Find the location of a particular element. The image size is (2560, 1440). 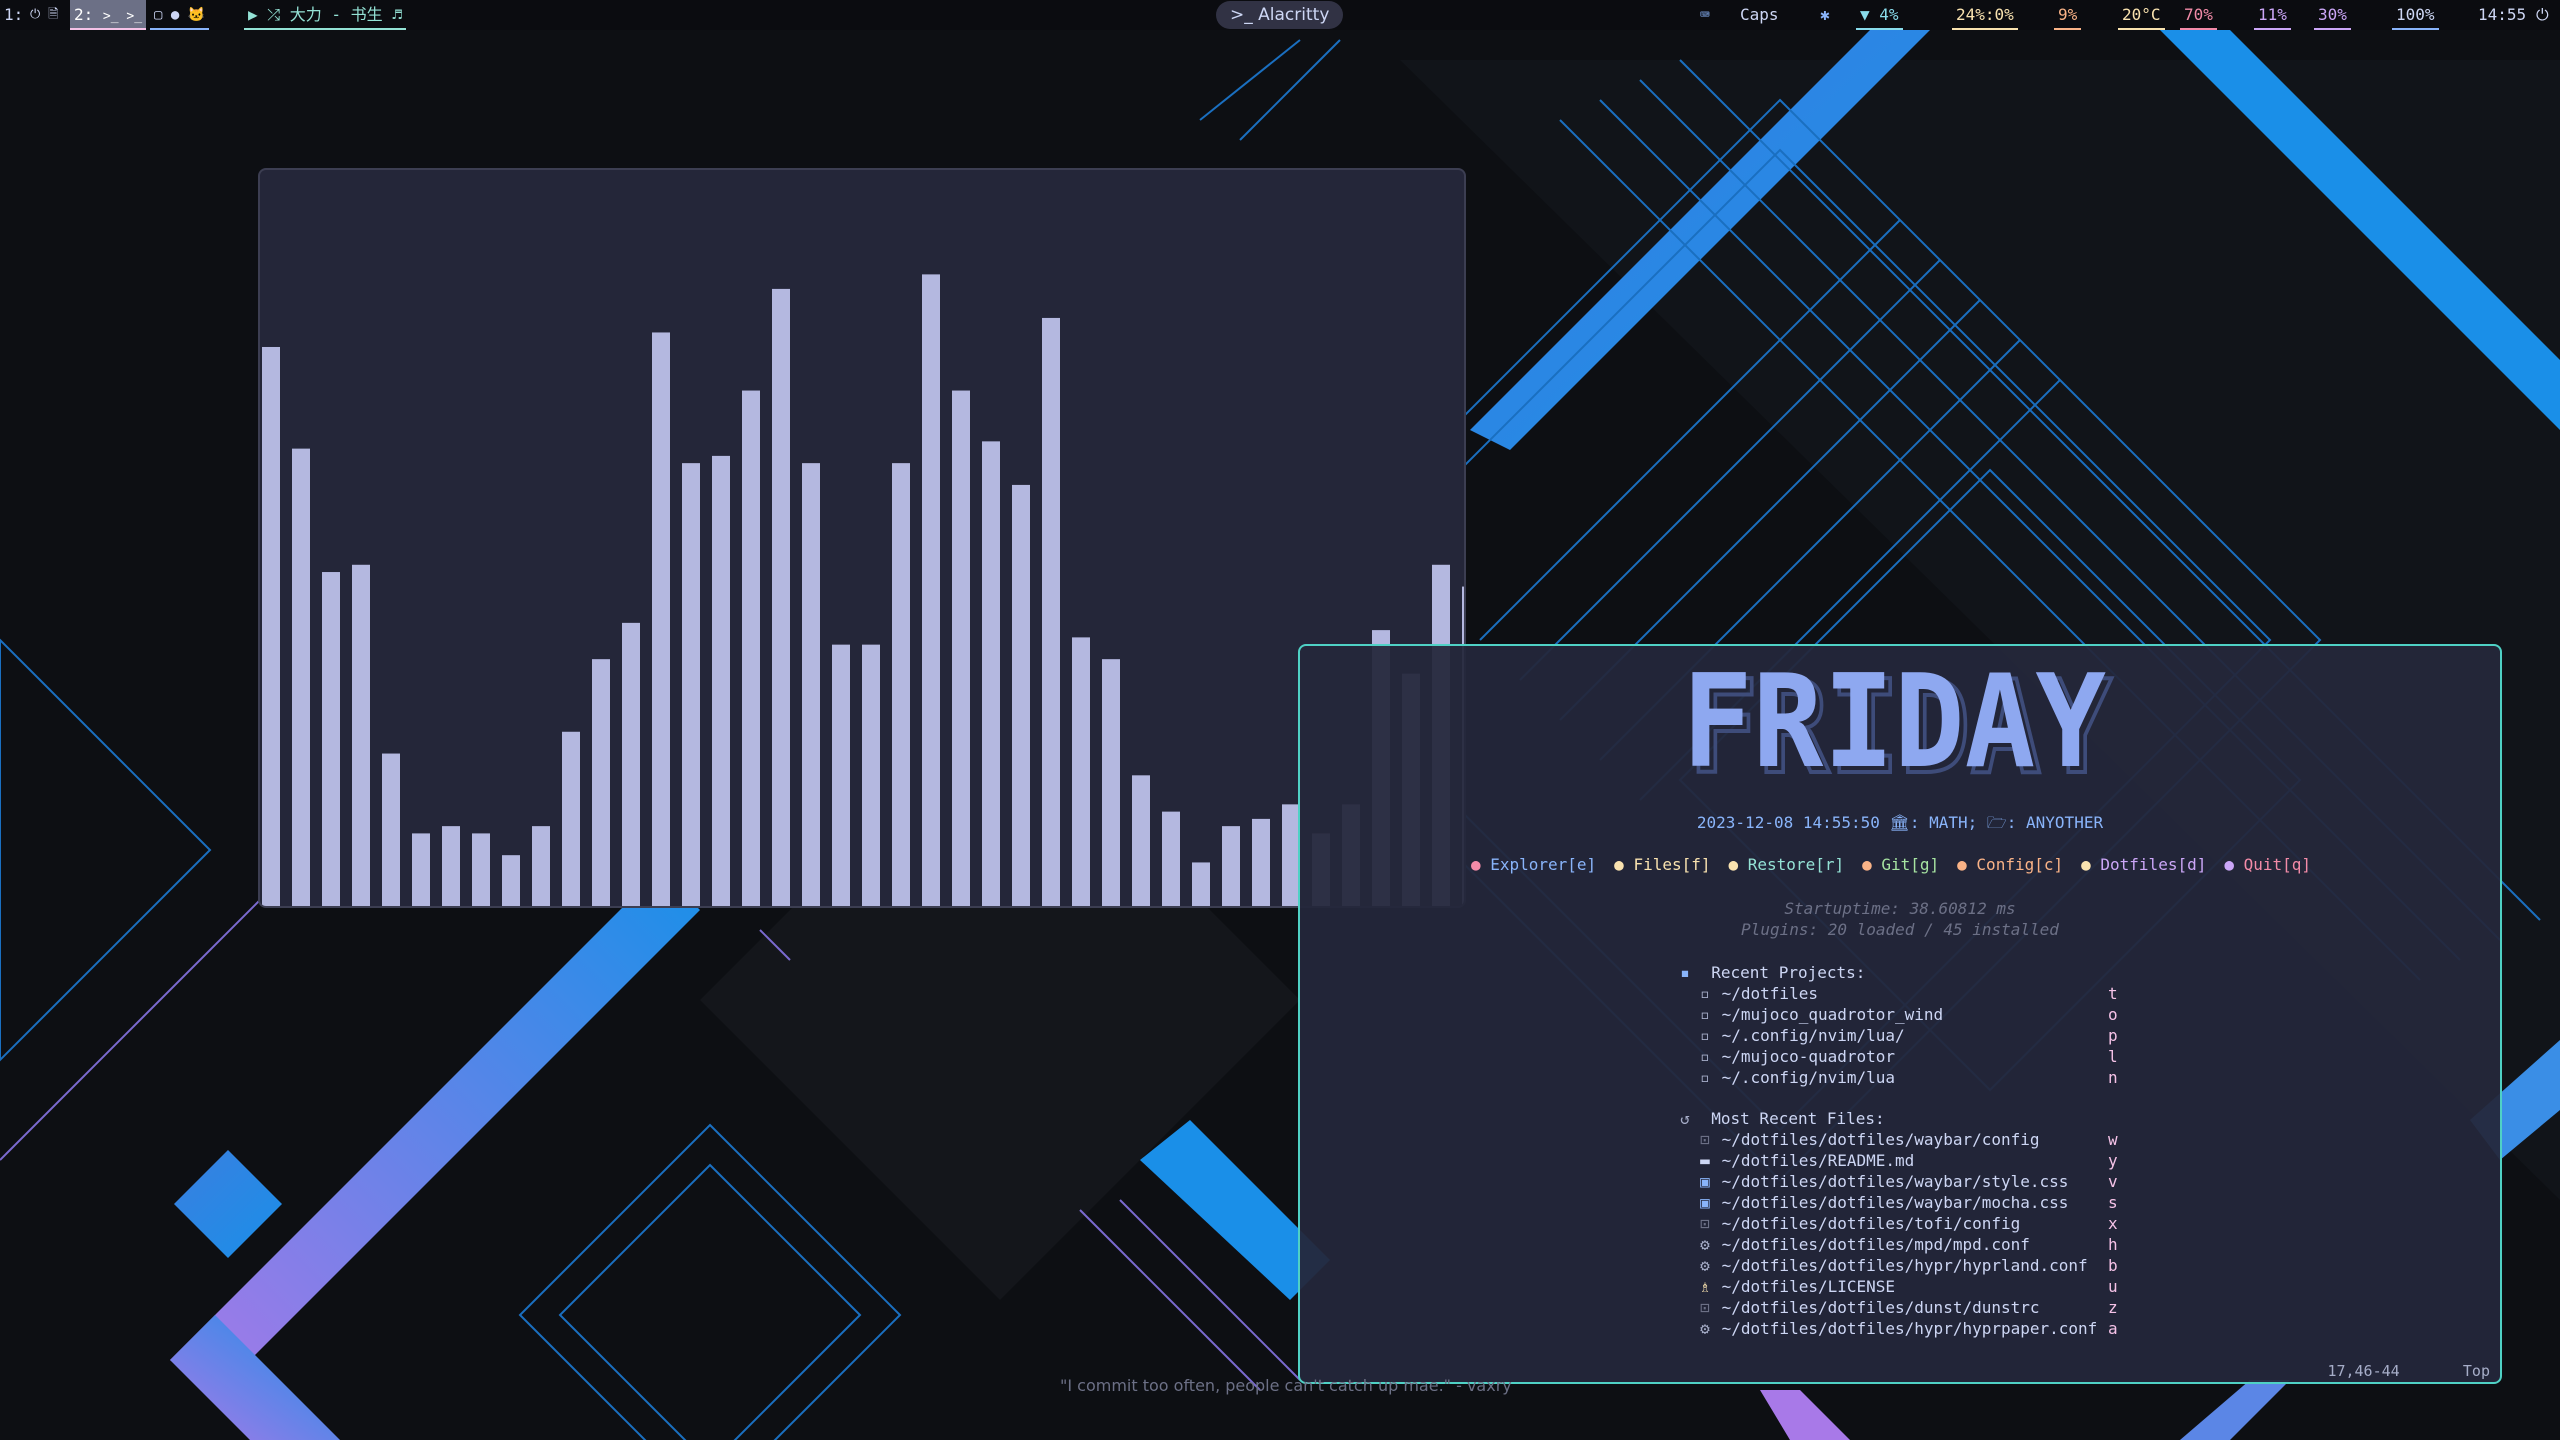

dashboard-button-label: Config[c] is located at coordinates (2020, 864).